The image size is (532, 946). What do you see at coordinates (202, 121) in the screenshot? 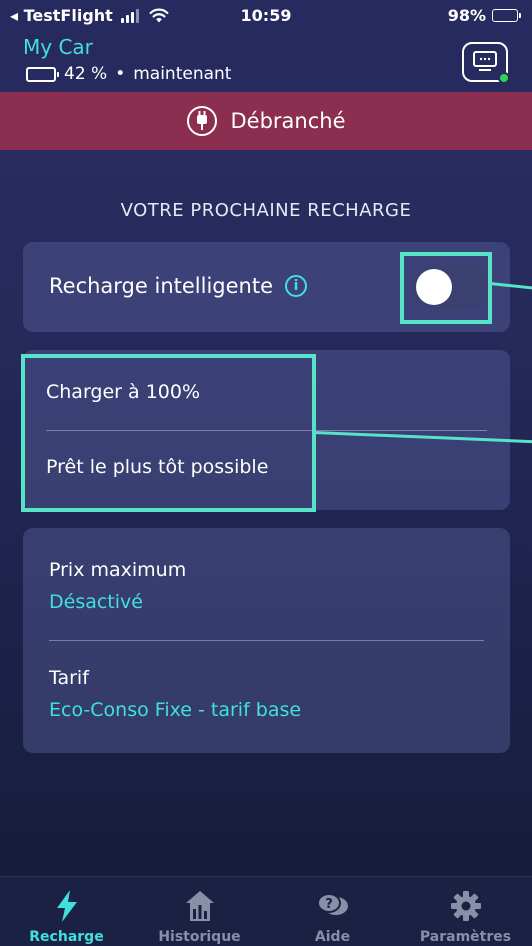
I see `plug-icon` at bounding box center [202, 121].